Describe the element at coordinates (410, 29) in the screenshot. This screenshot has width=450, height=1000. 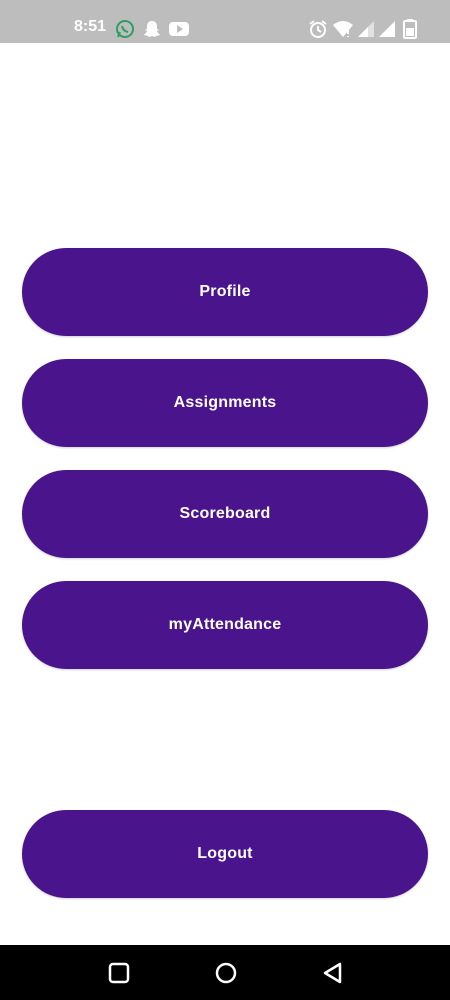
I see `battery-icon` at that location.